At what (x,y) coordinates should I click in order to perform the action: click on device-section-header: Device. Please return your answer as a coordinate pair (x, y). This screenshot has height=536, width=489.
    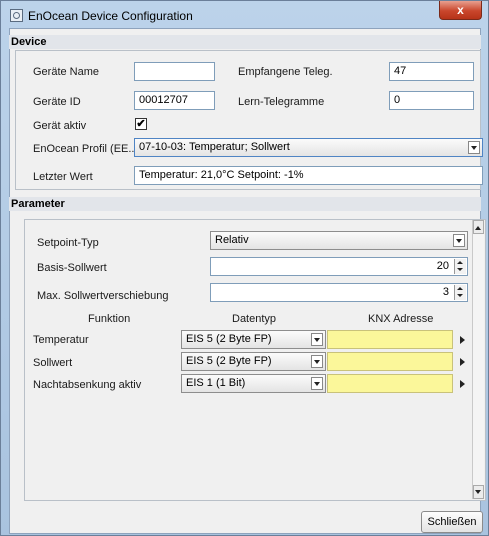
    Looking at the image, I should click on (245, 42).